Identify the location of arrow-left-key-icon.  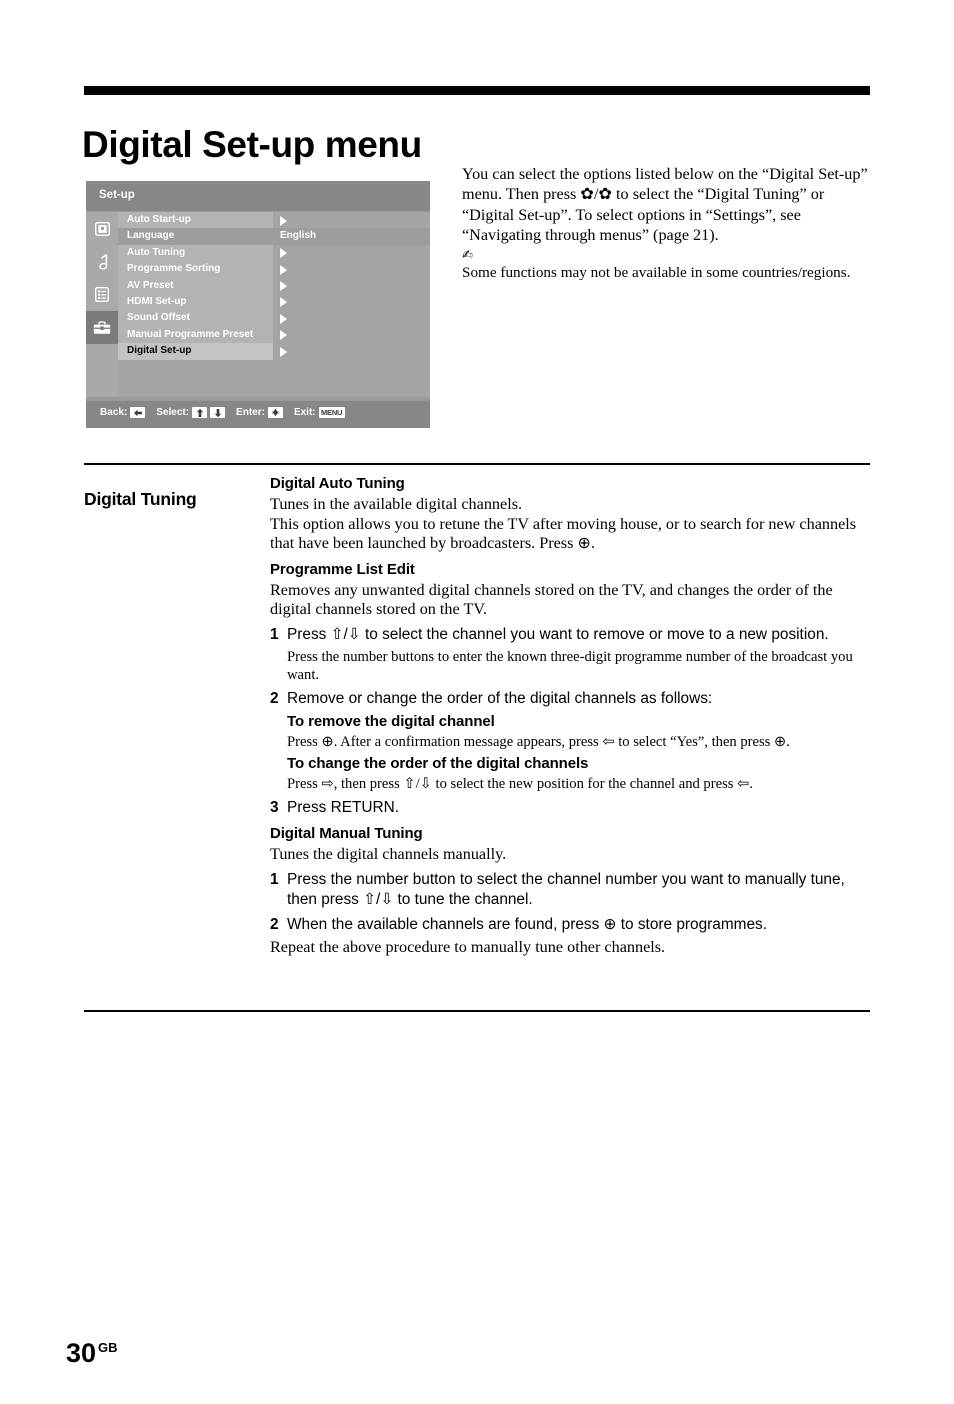
(138, 412).